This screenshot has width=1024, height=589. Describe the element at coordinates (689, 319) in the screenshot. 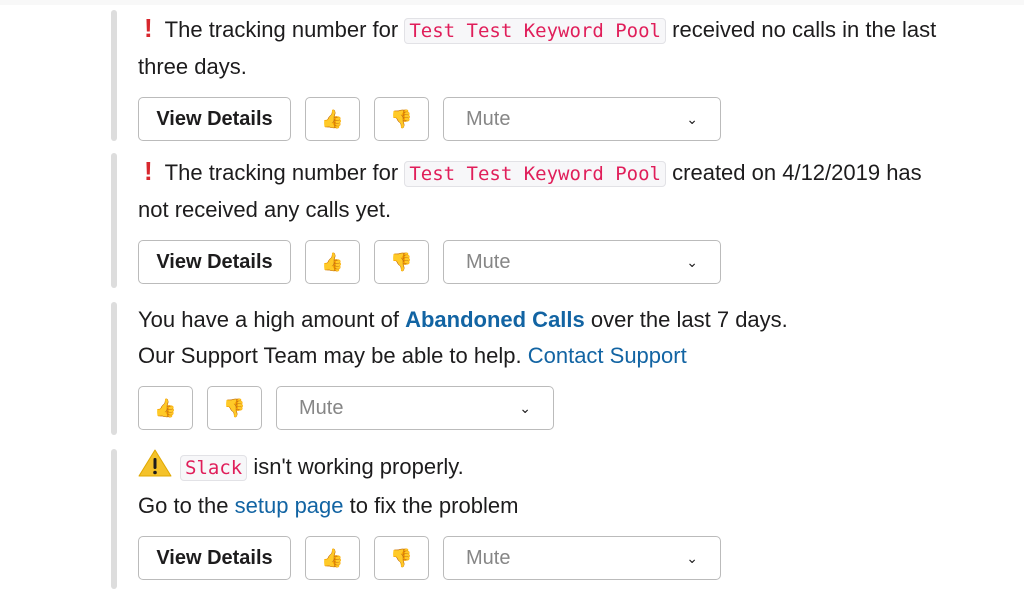

I see `text: over the last 7 days.` at that location.